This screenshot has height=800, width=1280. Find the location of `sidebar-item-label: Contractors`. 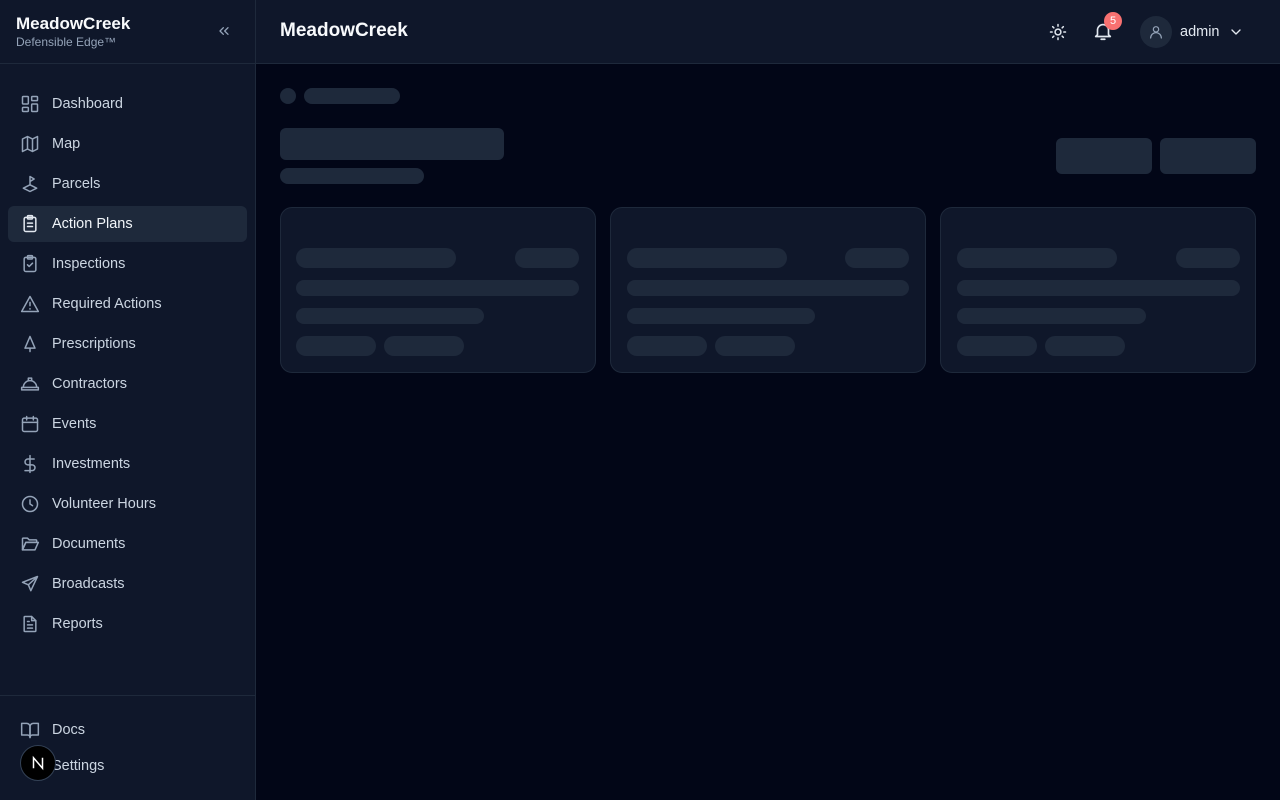

sidebar-item-label: Contractors is located at coordinates (89, 384).